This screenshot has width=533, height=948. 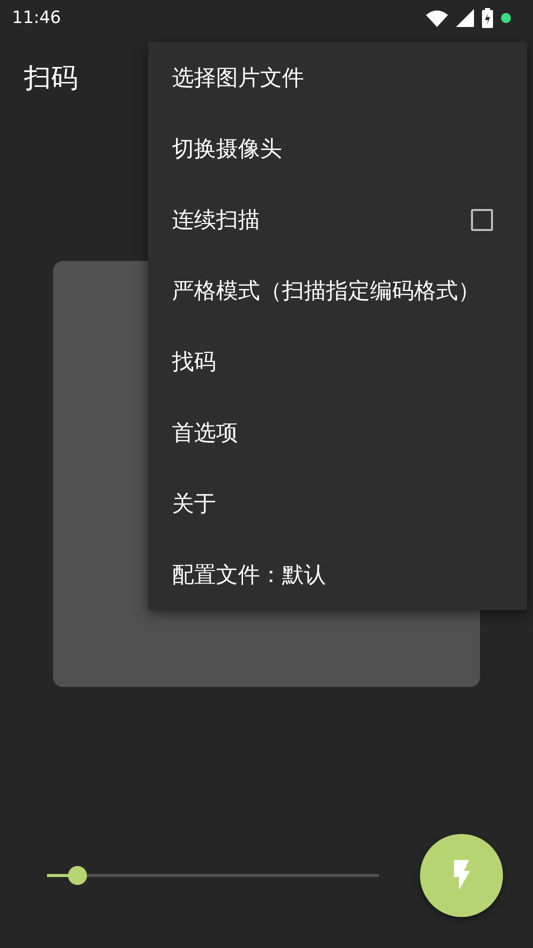 I want to click on status-time: 11:46, so click(x=36, y=18).